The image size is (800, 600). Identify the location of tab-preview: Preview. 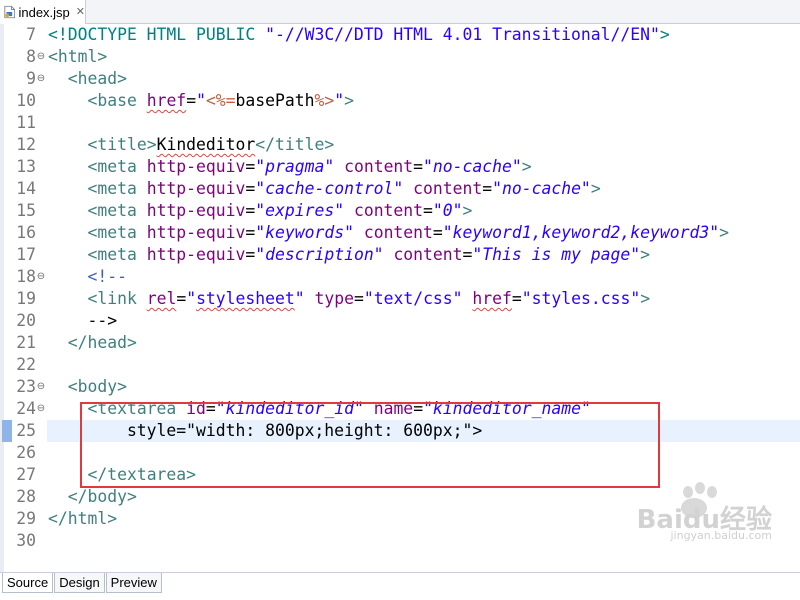
(133, 583).